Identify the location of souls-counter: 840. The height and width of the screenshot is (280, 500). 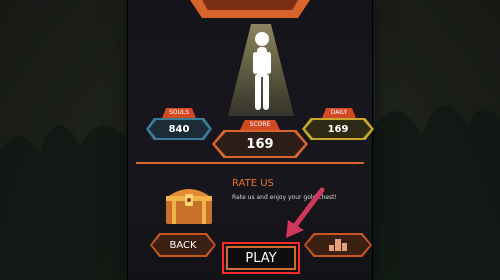
(179, 129).